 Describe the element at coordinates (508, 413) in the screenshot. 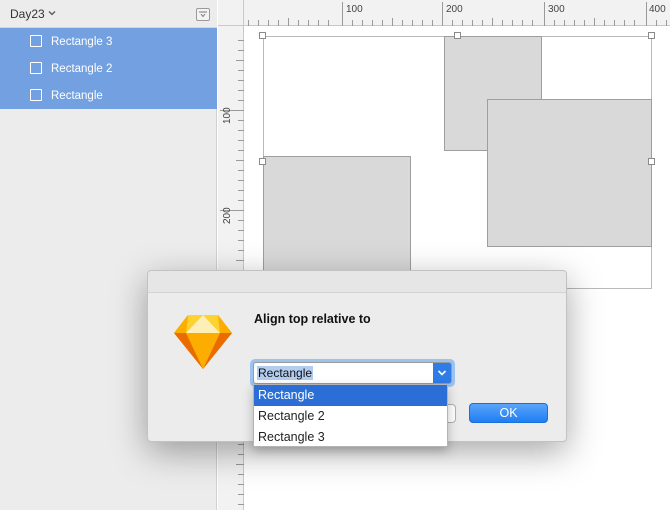

I see `ok-button: OK` at that location.